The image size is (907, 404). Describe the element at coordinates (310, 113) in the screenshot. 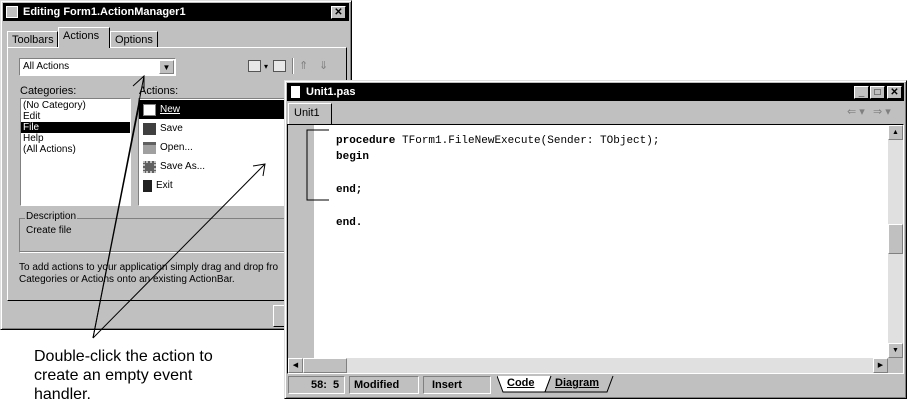

I see `tab-unit1: Unit1` at that location.